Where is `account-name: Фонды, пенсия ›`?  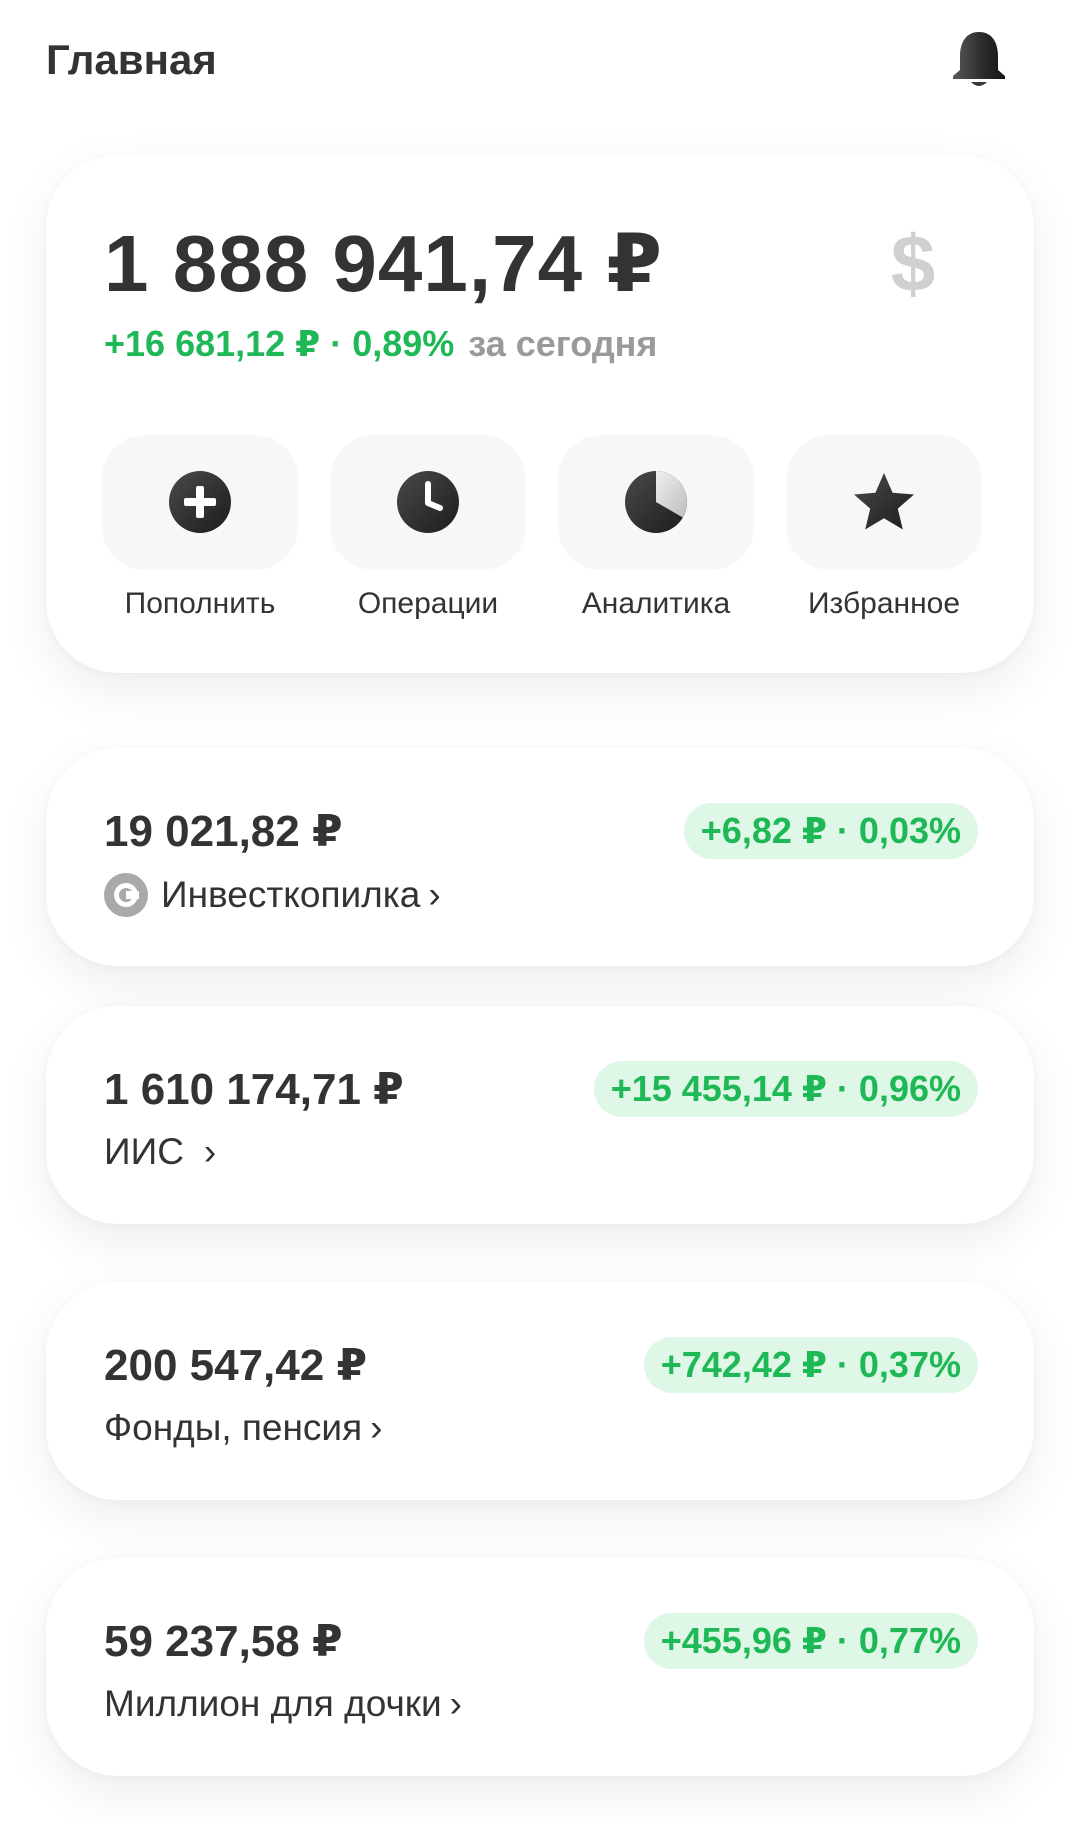
account-name: Фонды, пенсия › is located at coordinates (243, 1428).